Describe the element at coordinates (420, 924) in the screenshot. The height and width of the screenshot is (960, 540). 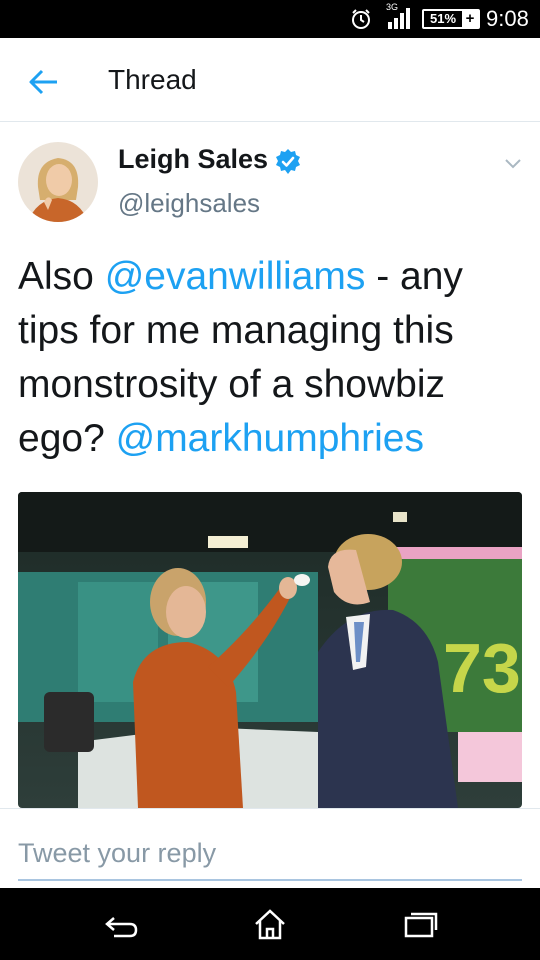
I see `recents-icon` at that location.